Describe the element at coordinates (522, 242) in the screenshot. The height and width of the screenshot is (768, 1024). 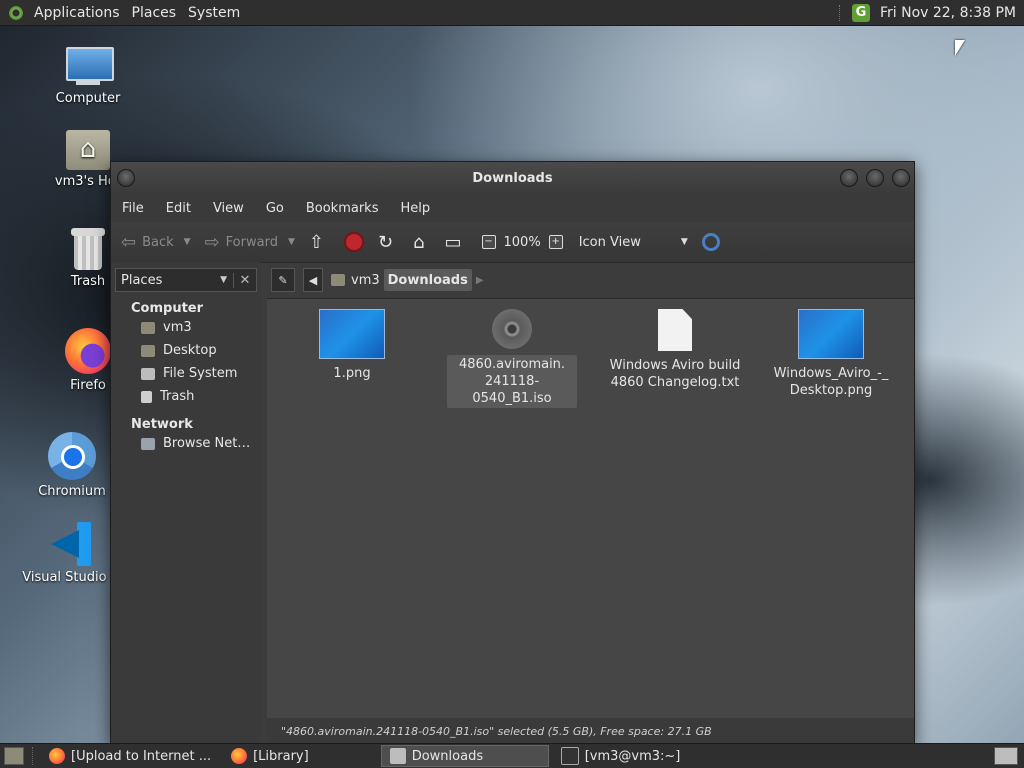
I see `zoom-level: 100%` at that location.